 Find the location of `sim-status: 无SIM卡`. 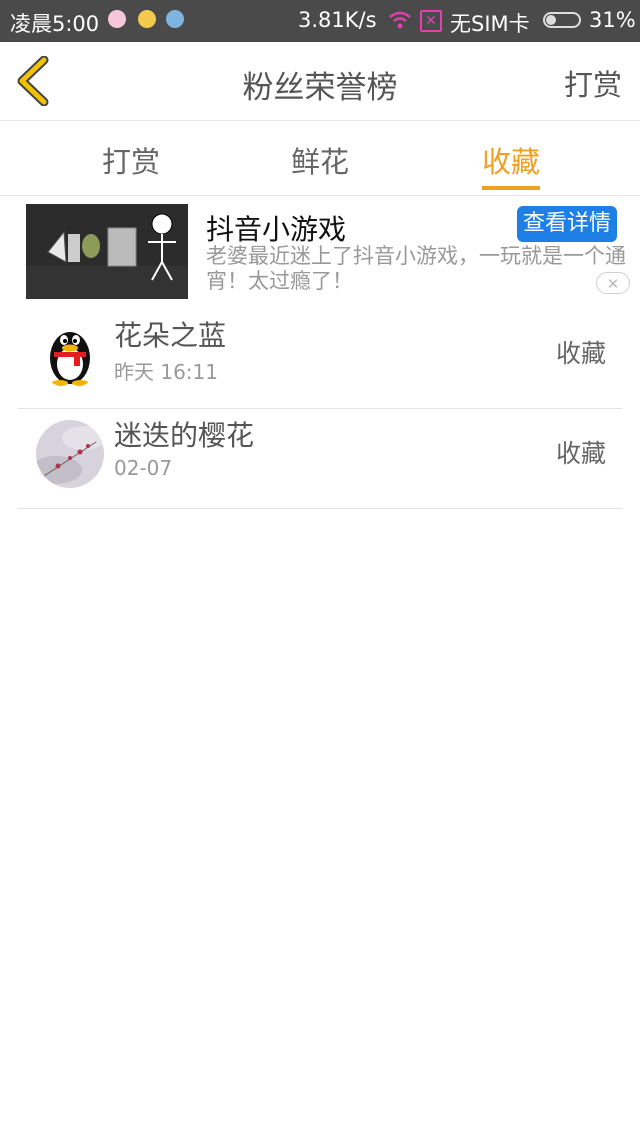

sim-status: 无SIM卡 is located at coordinates (490, 24).